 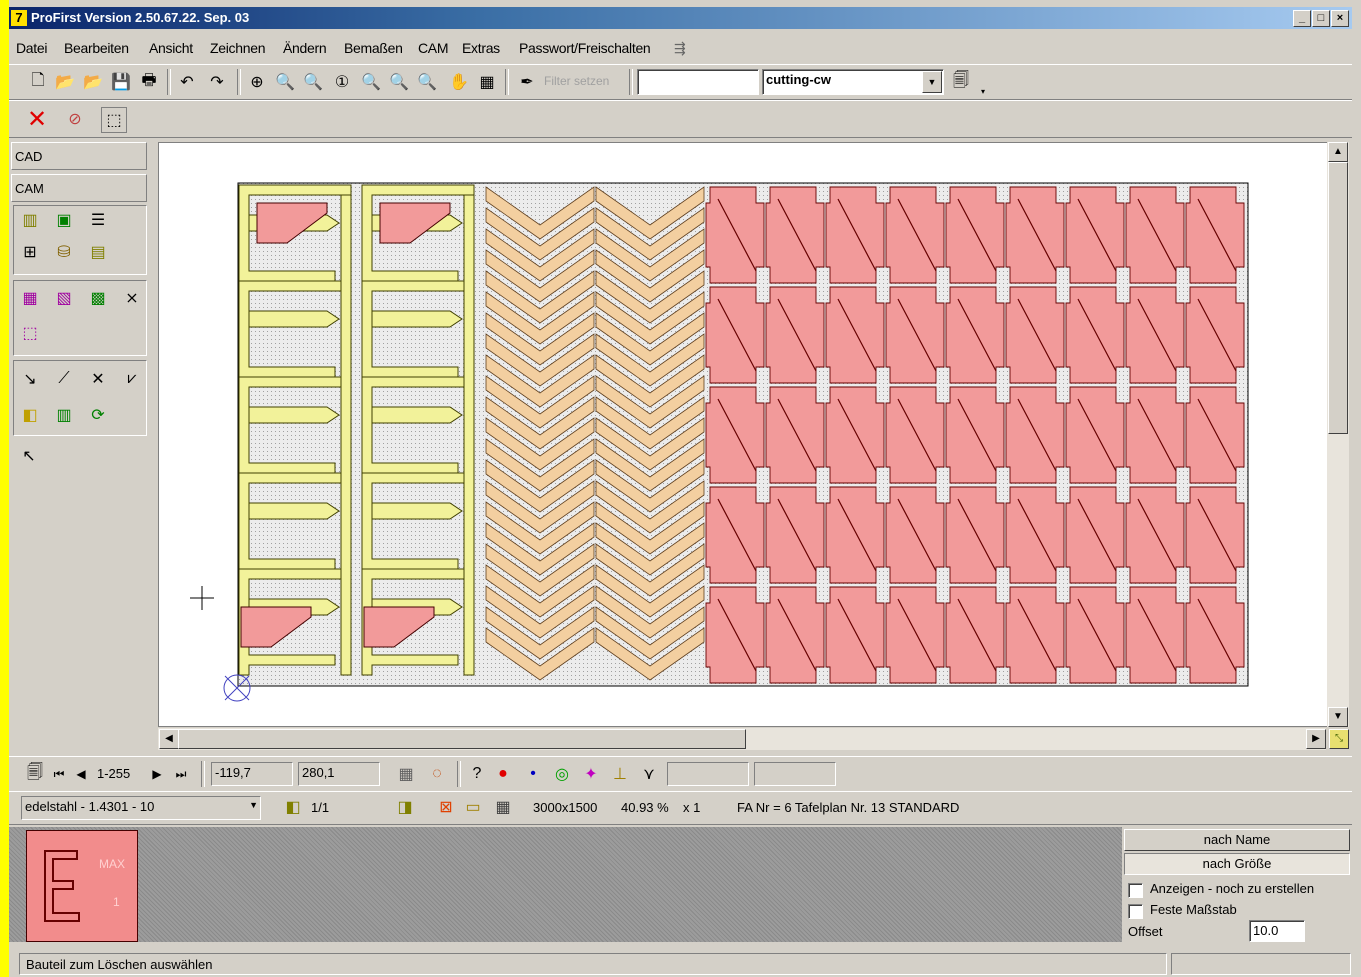 I want to click on remove-sheet-icon: ⊠, so click(x=446, y=807).